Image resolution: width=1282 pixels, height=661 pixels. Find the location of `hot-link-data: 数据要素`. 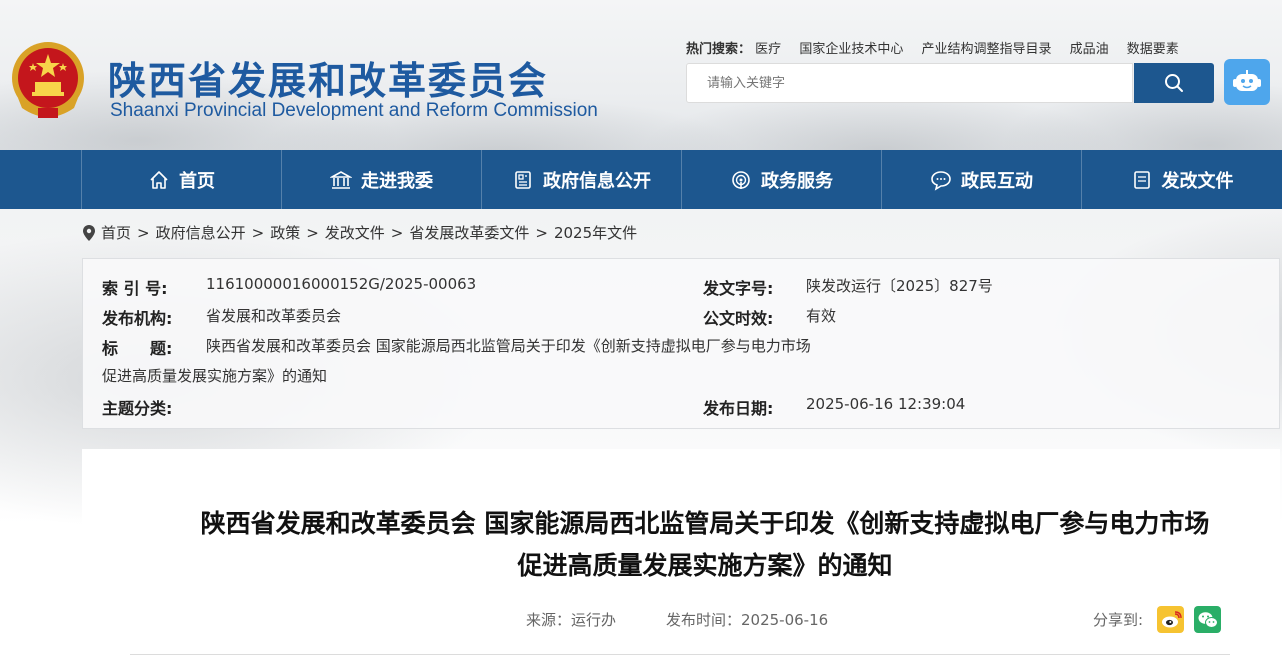

hot-link-data: 数据要素 is located at coordinates (1153, 49).